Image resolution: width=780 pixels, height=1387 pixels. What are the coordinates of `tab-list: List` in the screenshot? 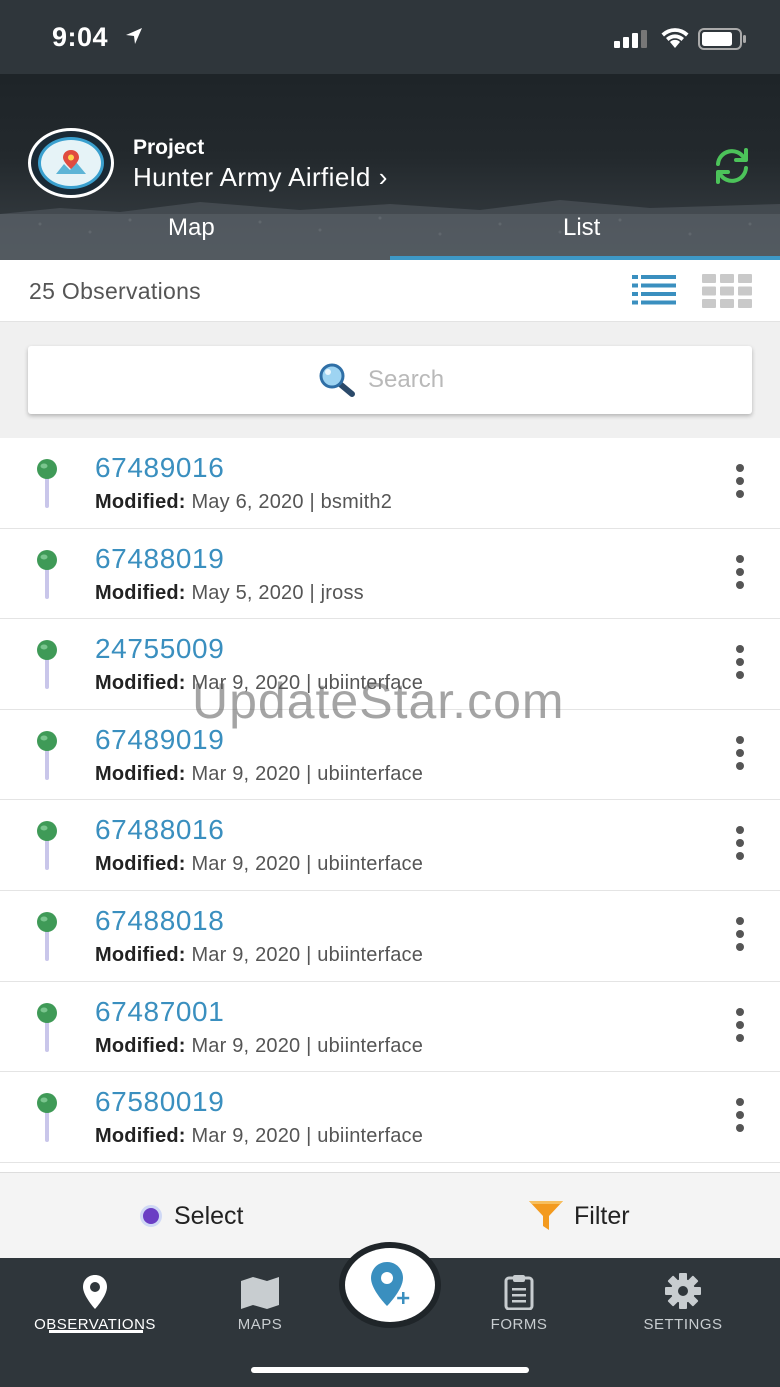 It's located at (585, 235).